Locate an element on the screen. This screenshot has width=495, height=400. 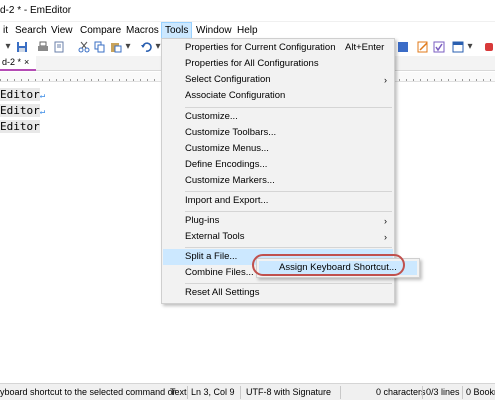
window-title: d-2 * - EmEditor is located at coordinates (36, 10).